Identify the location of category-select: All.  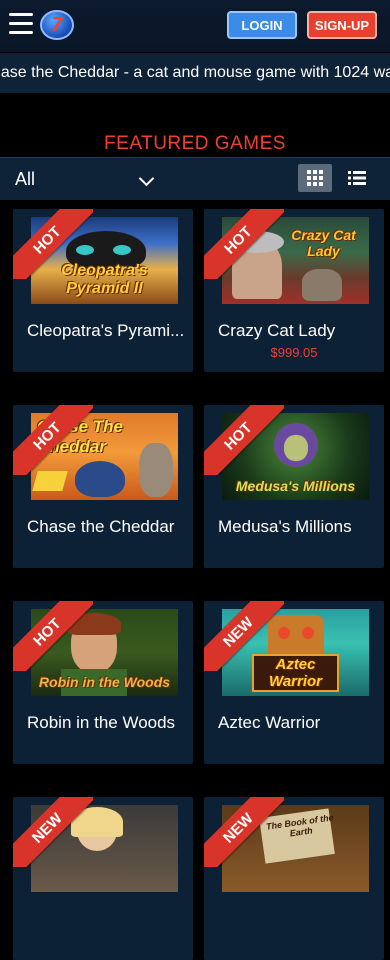
(25, 179).